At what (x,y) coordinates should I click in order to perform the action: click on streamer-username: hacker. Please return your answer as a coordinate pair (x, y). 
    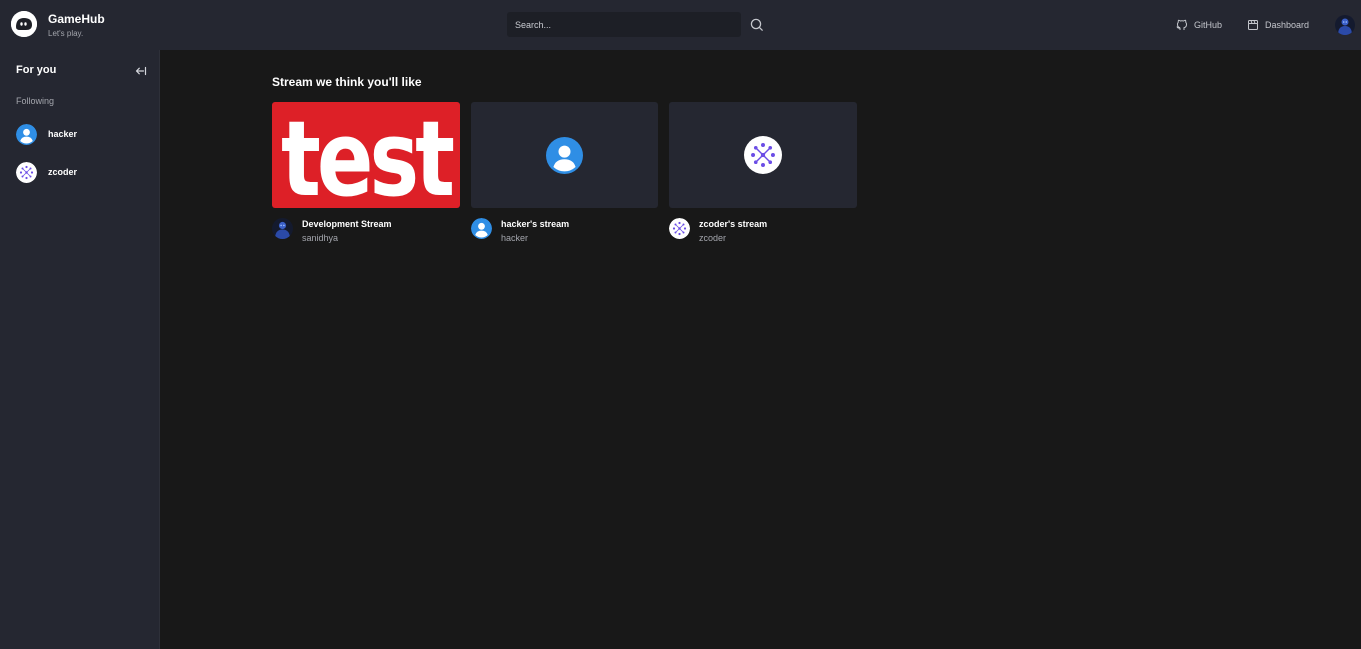
    Looking at the image, I should click on (515, 238).